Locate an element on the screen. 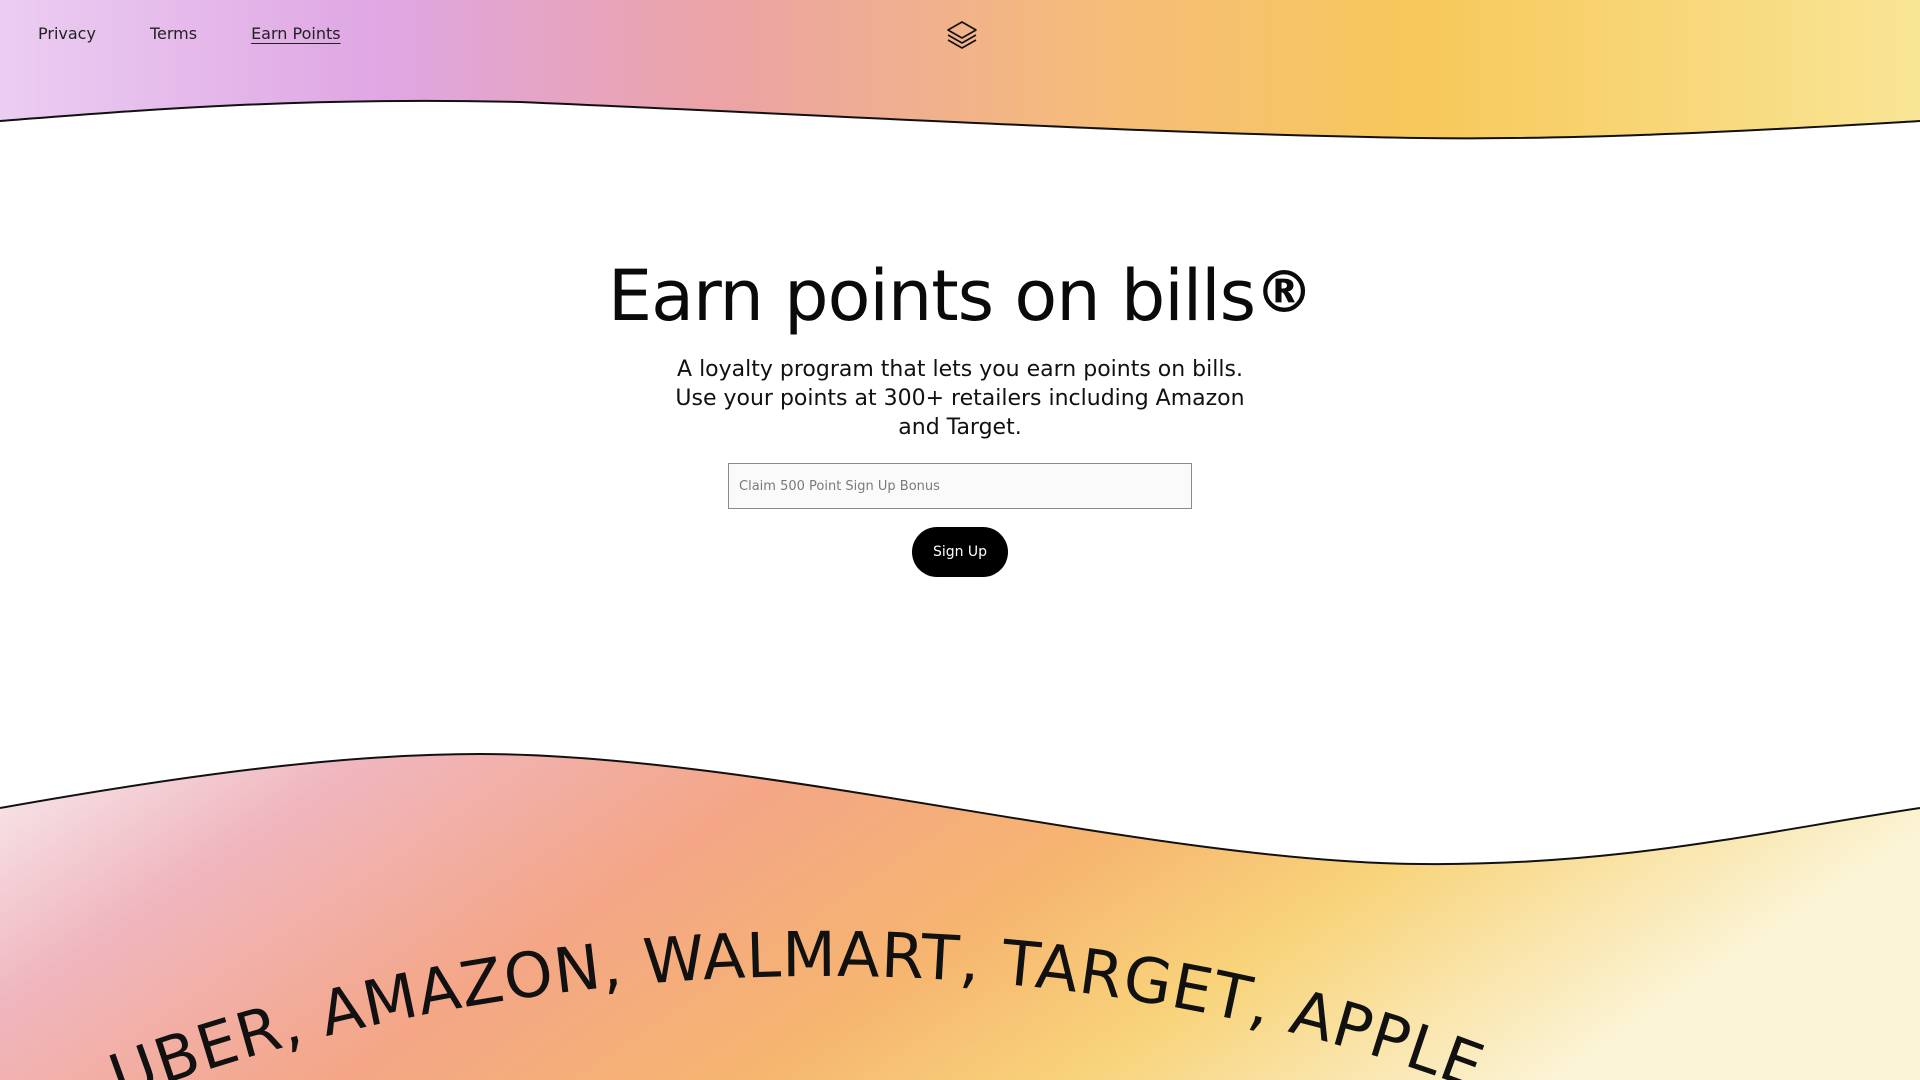  signup-form: Sign Up is located at coordinates (960, 520).